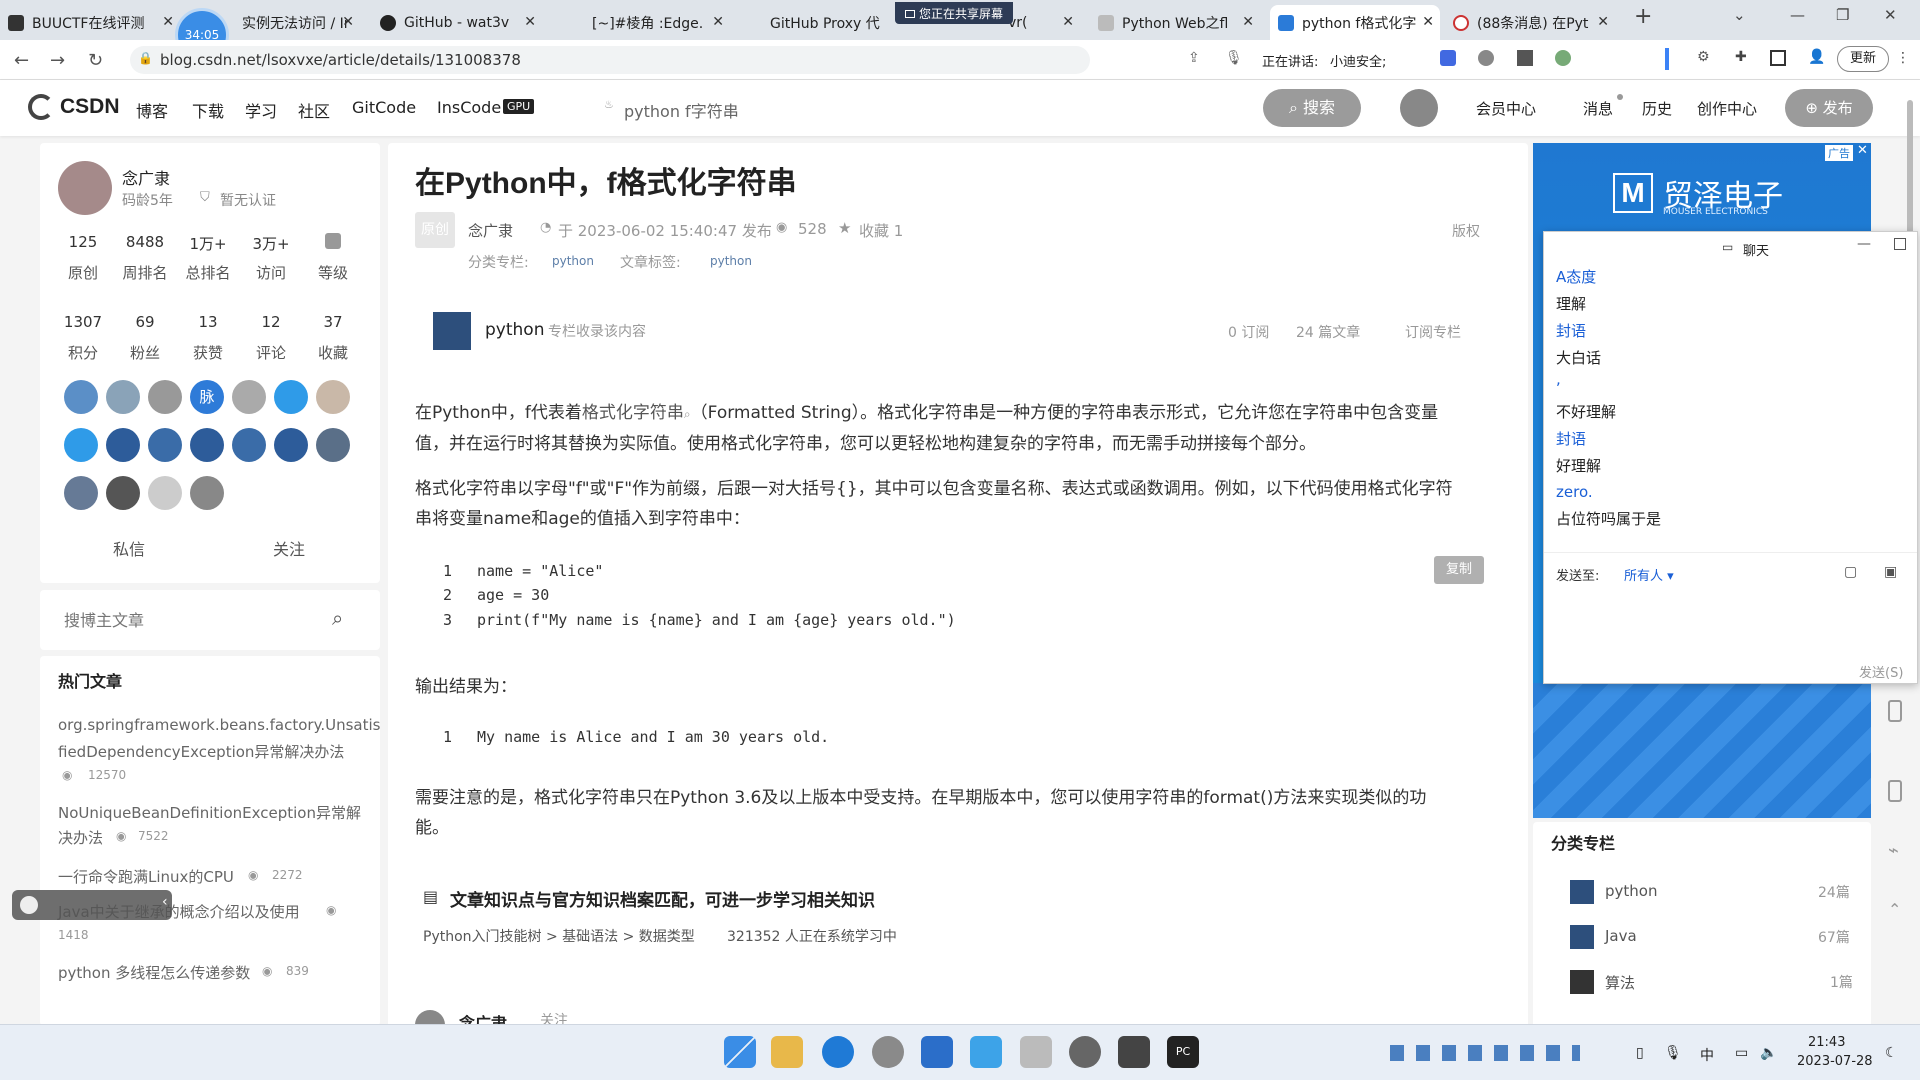 Image resolution: width=1920 pixels, height=1080 pixels. What do you see at coordinates (29, 905) in the screenshot?
I see `chat-bubble-icon` at bounding box center [29, 905].